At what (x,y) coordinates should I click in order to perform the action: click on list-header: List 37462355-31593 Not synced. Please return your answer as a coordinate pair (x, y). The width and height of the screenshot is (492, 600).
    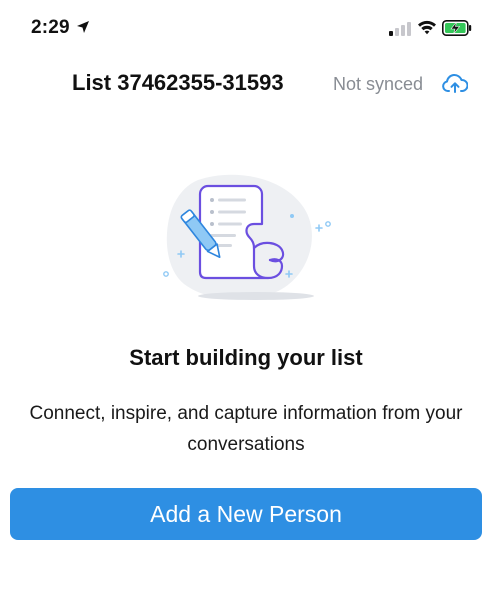
    Looking at the image, I should click on (246, 84).